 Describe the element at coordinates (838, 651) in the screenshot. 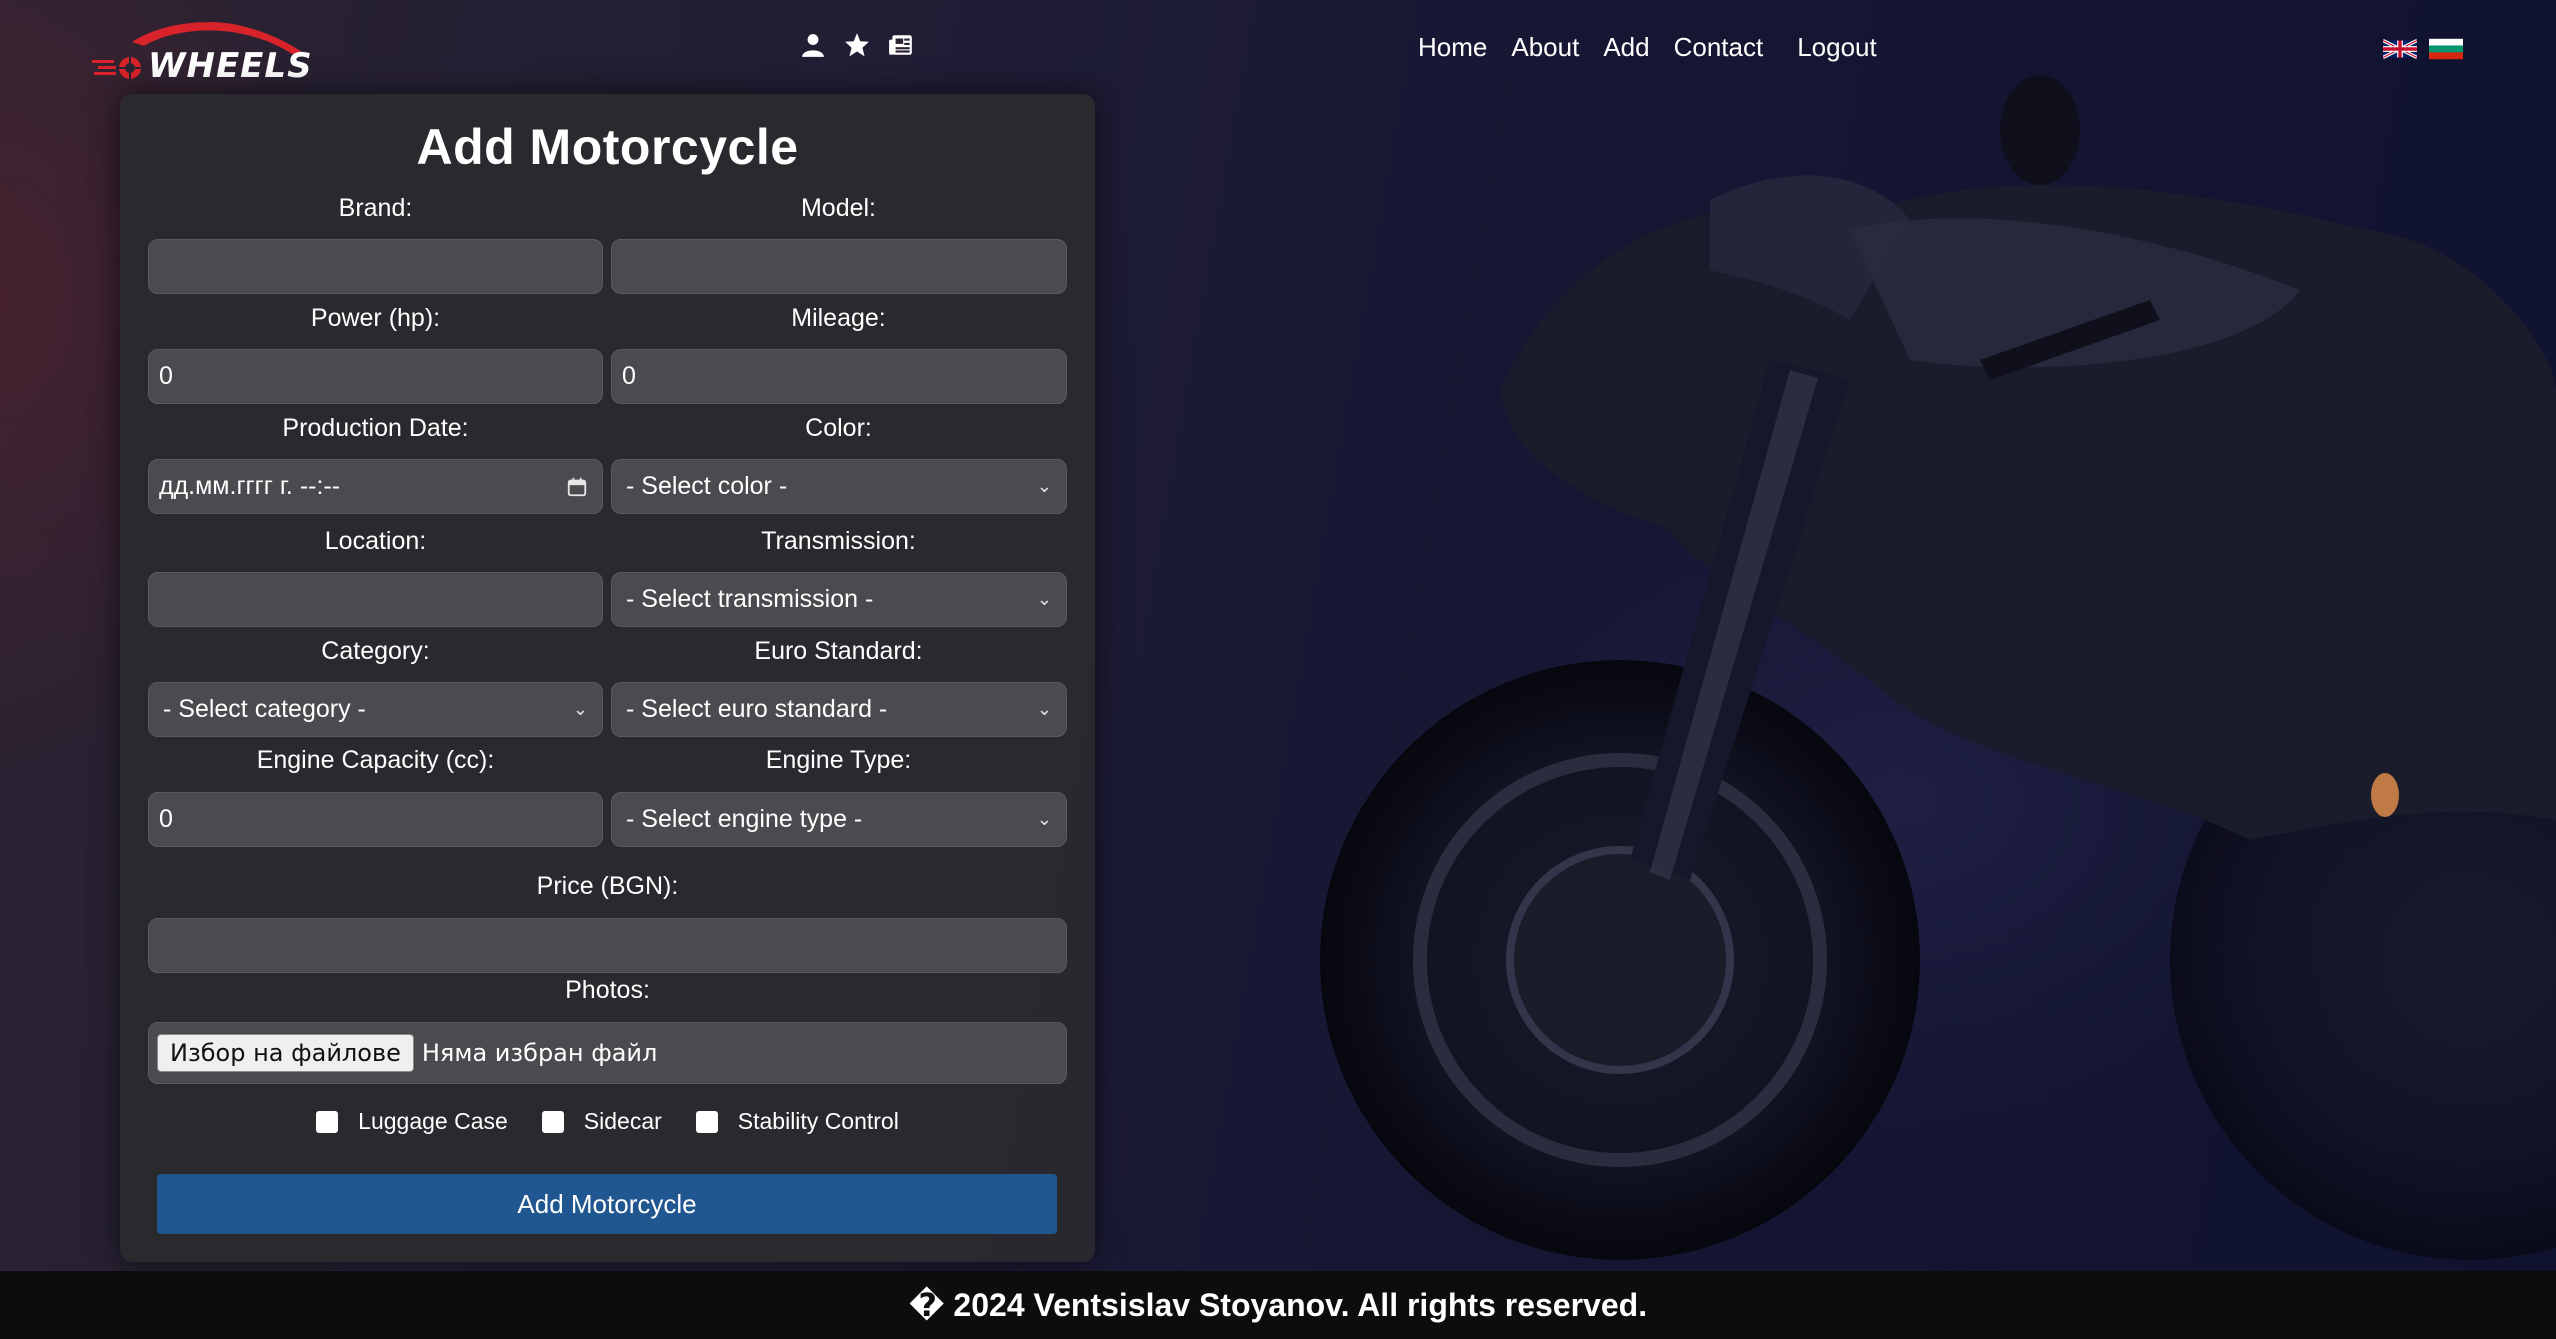

I see `euro-standard-label: Euro Standard:` at that location.